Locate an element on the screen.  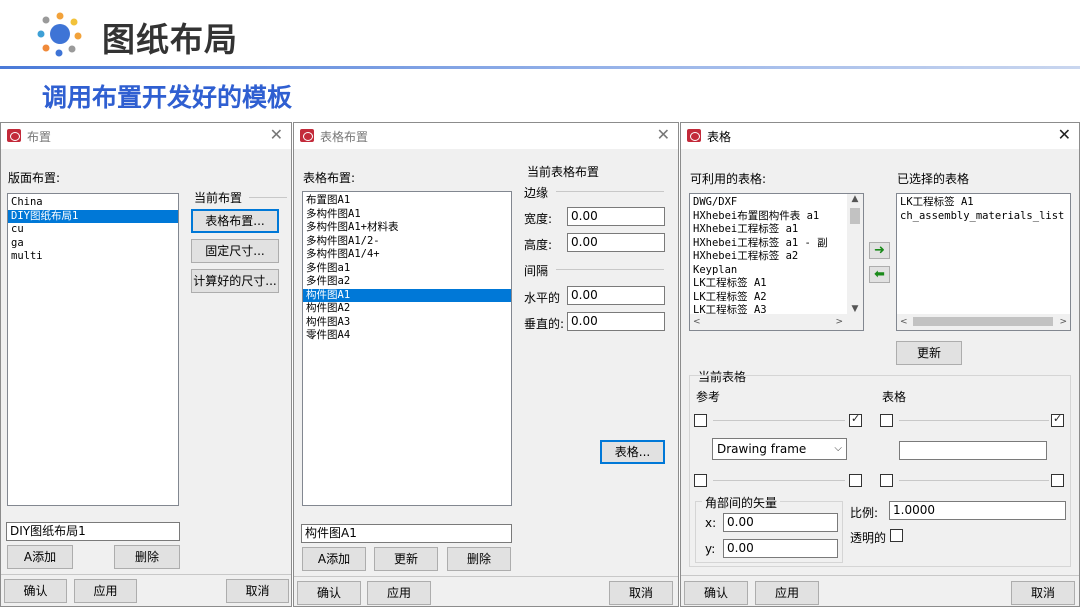
list-item: Keyplan is located at coordinates (776, 271).